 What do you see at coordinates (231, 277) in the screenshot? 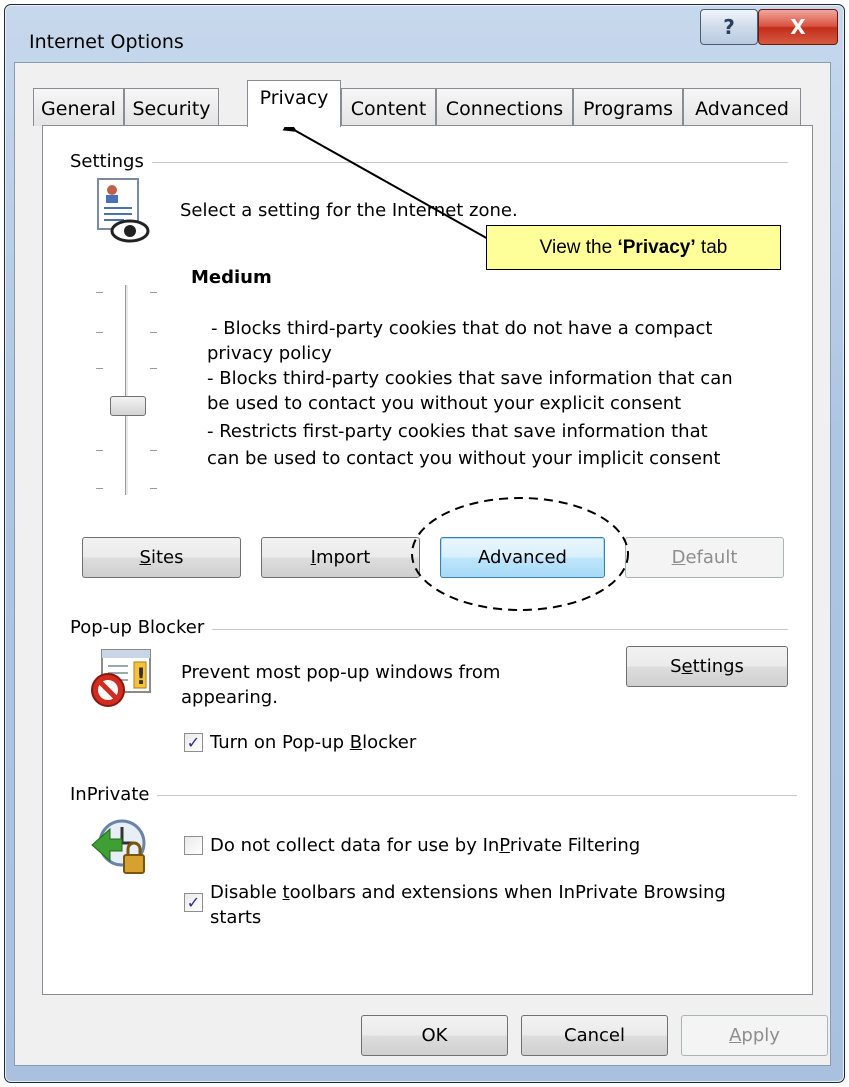
I see `privacy-level-name: Medium` at bounding box center [231, 277].